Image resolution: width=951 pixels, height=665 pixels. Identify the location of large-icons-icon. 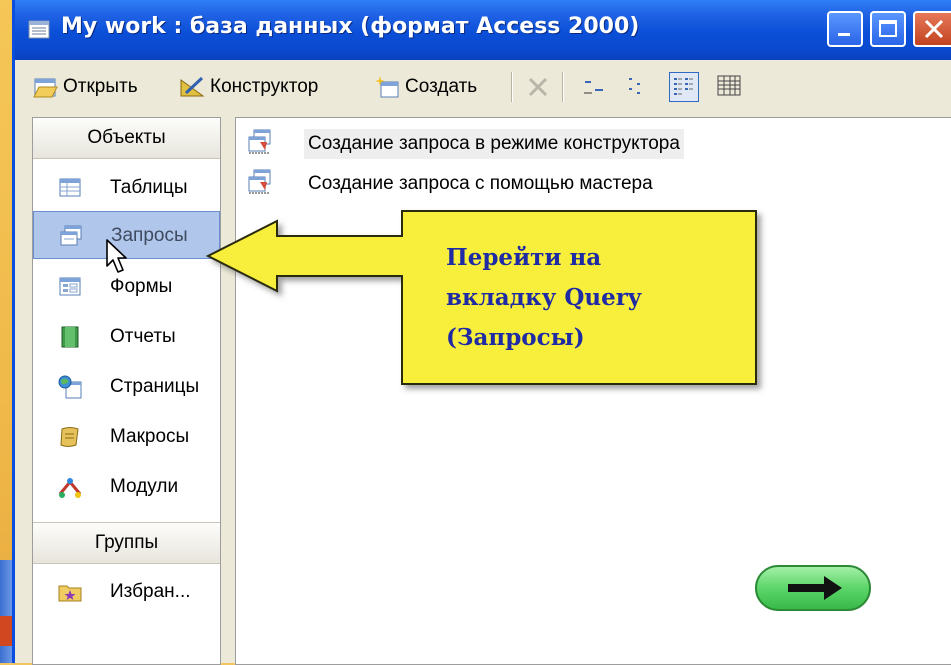
(593, 87).